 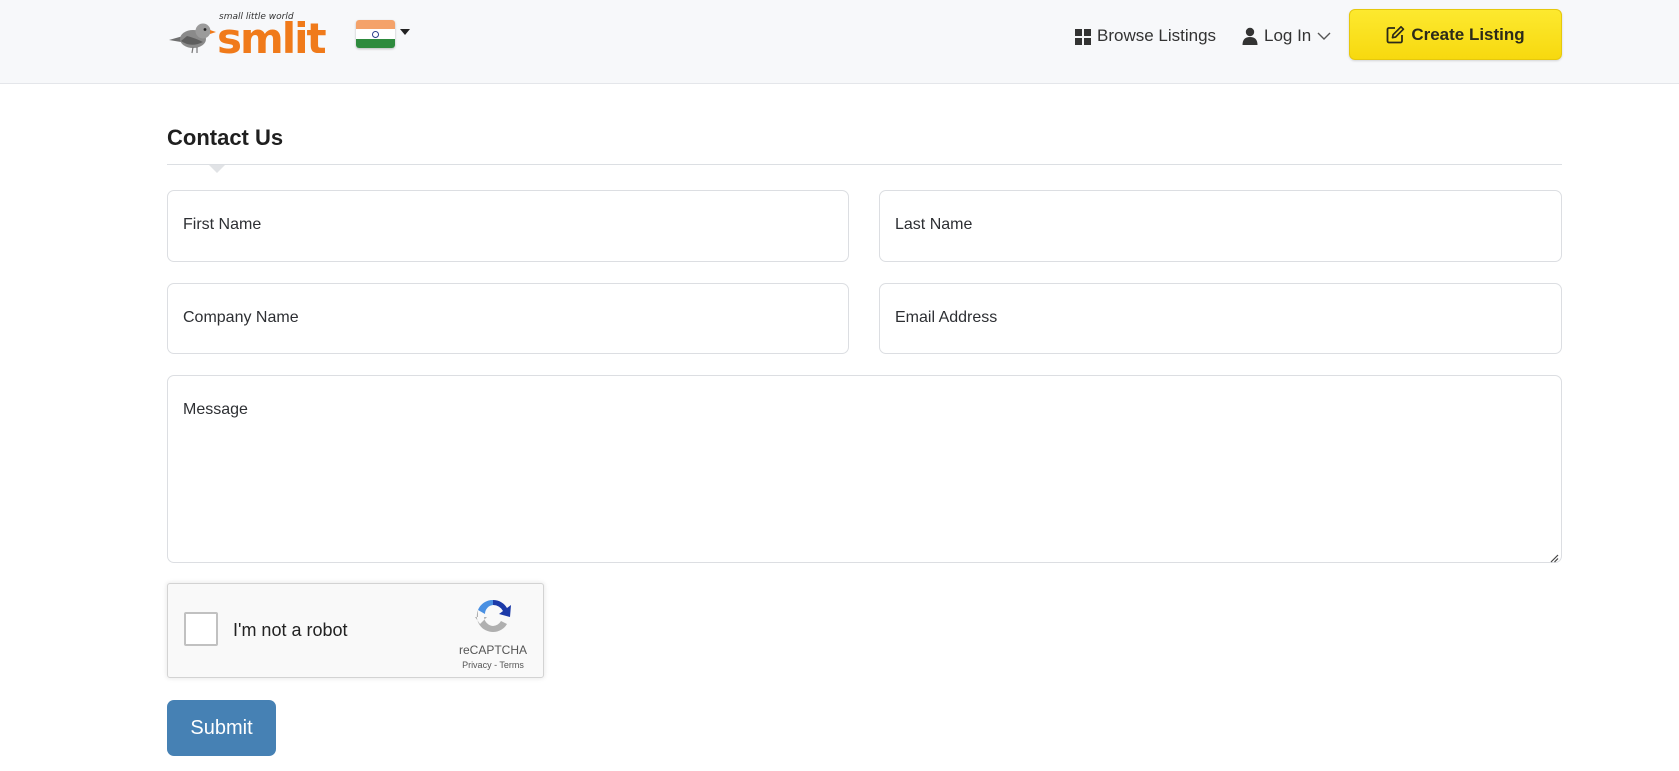 I want to click on bird-logo-icon: small little world smlit, so click(x=249, y=37).